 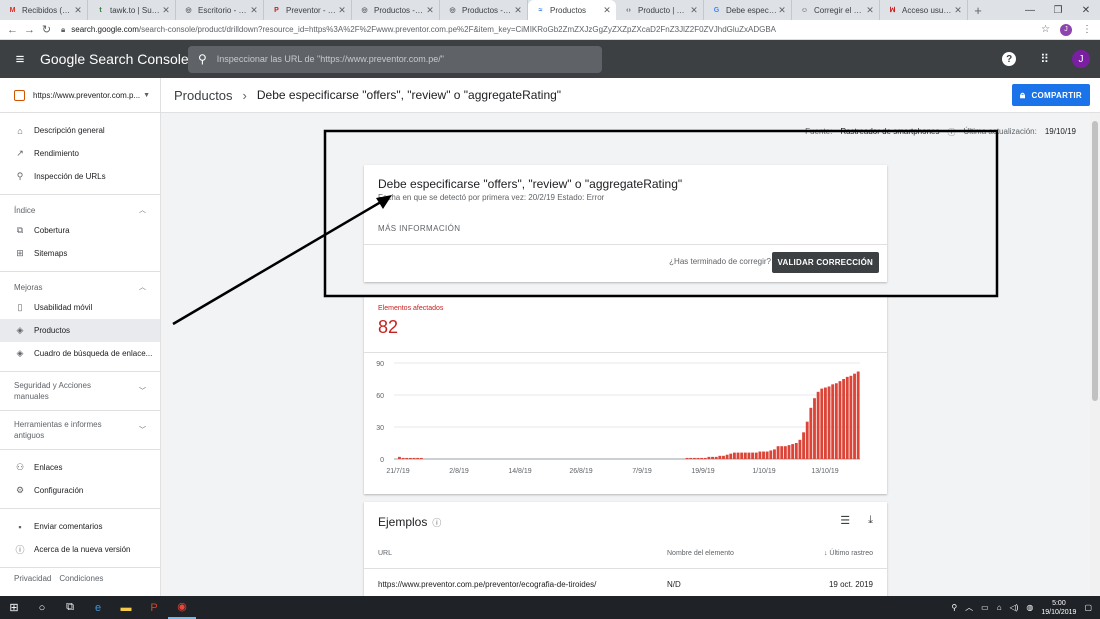 What do you see at coordinates (999, 607) in the screenshot?
I see `network-icon: ⌂` at bounding box center [999, 607].